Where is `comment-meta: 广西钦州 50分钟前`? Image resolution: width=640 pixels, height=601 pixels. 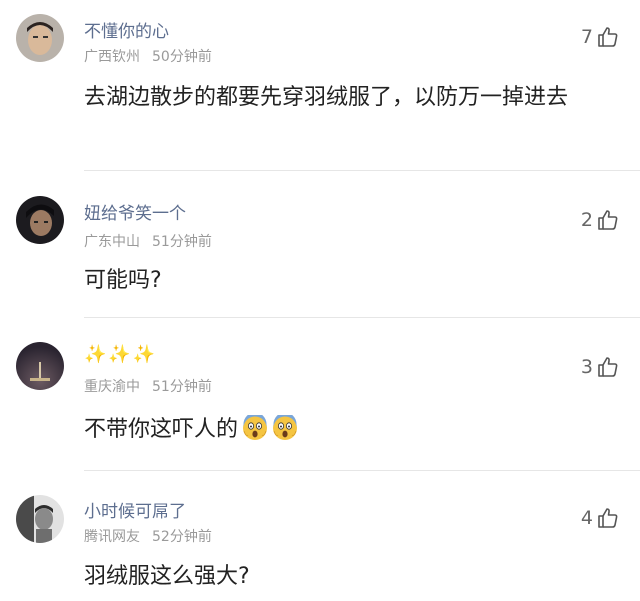
comment-meta: 广西钦州 50分钟前 is located at coordinates (148, 56).